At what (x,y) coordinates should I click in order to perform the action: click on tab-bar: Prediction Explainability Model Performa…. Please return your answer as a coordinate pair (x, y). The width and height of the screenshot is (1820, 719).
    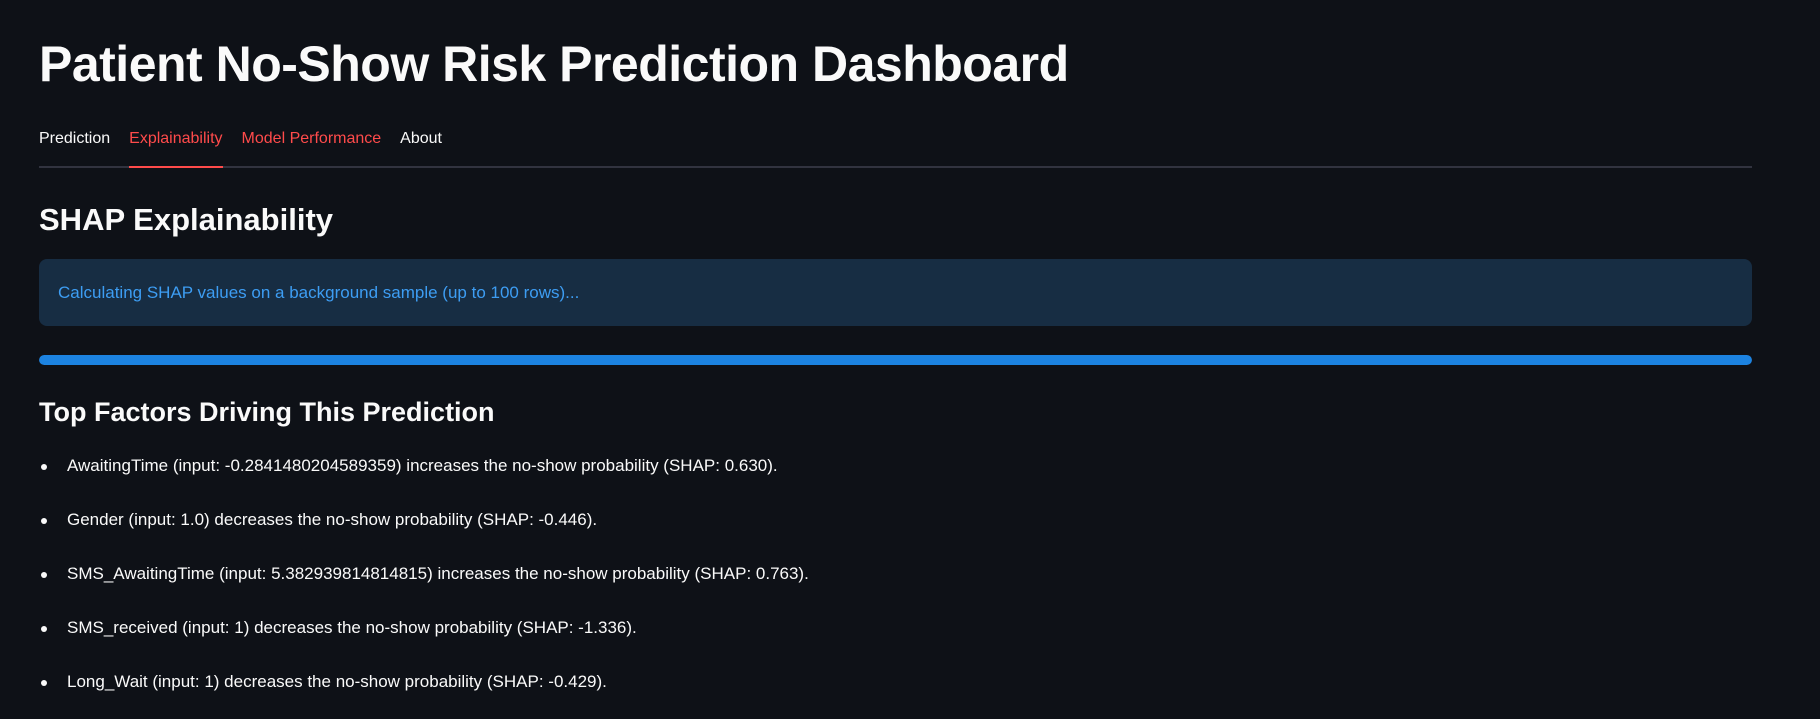
    Looking at the image, I should click on (895, 146).